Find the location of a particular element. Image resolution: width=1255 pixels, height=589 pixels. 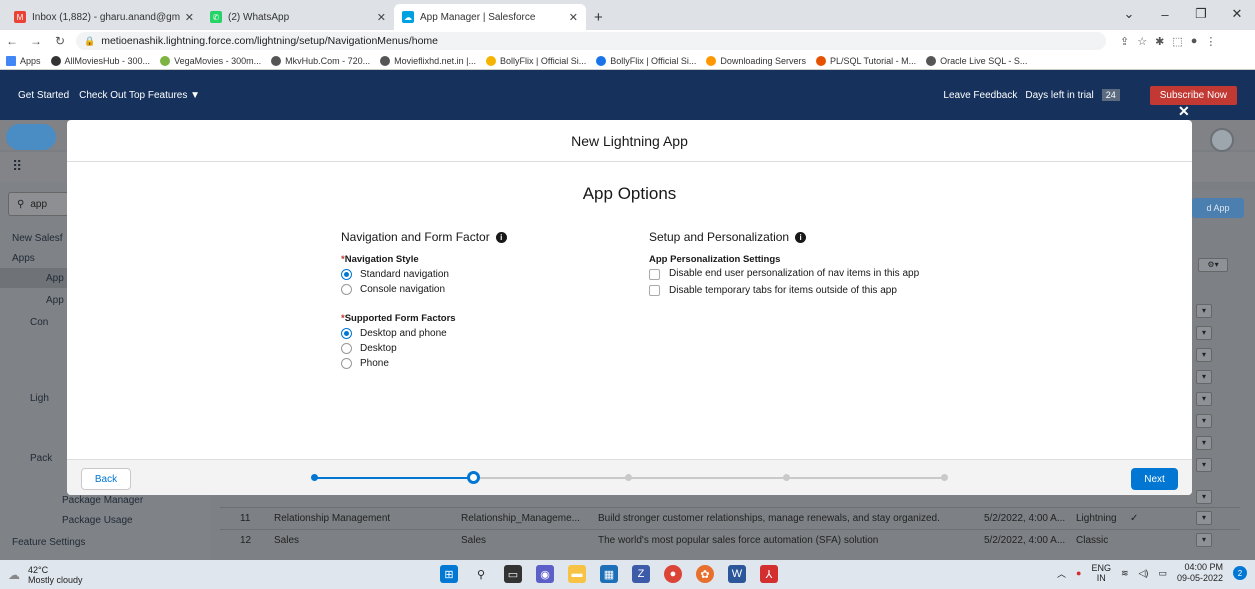

store-icon: ▦ is located at coordinates (609, 574).